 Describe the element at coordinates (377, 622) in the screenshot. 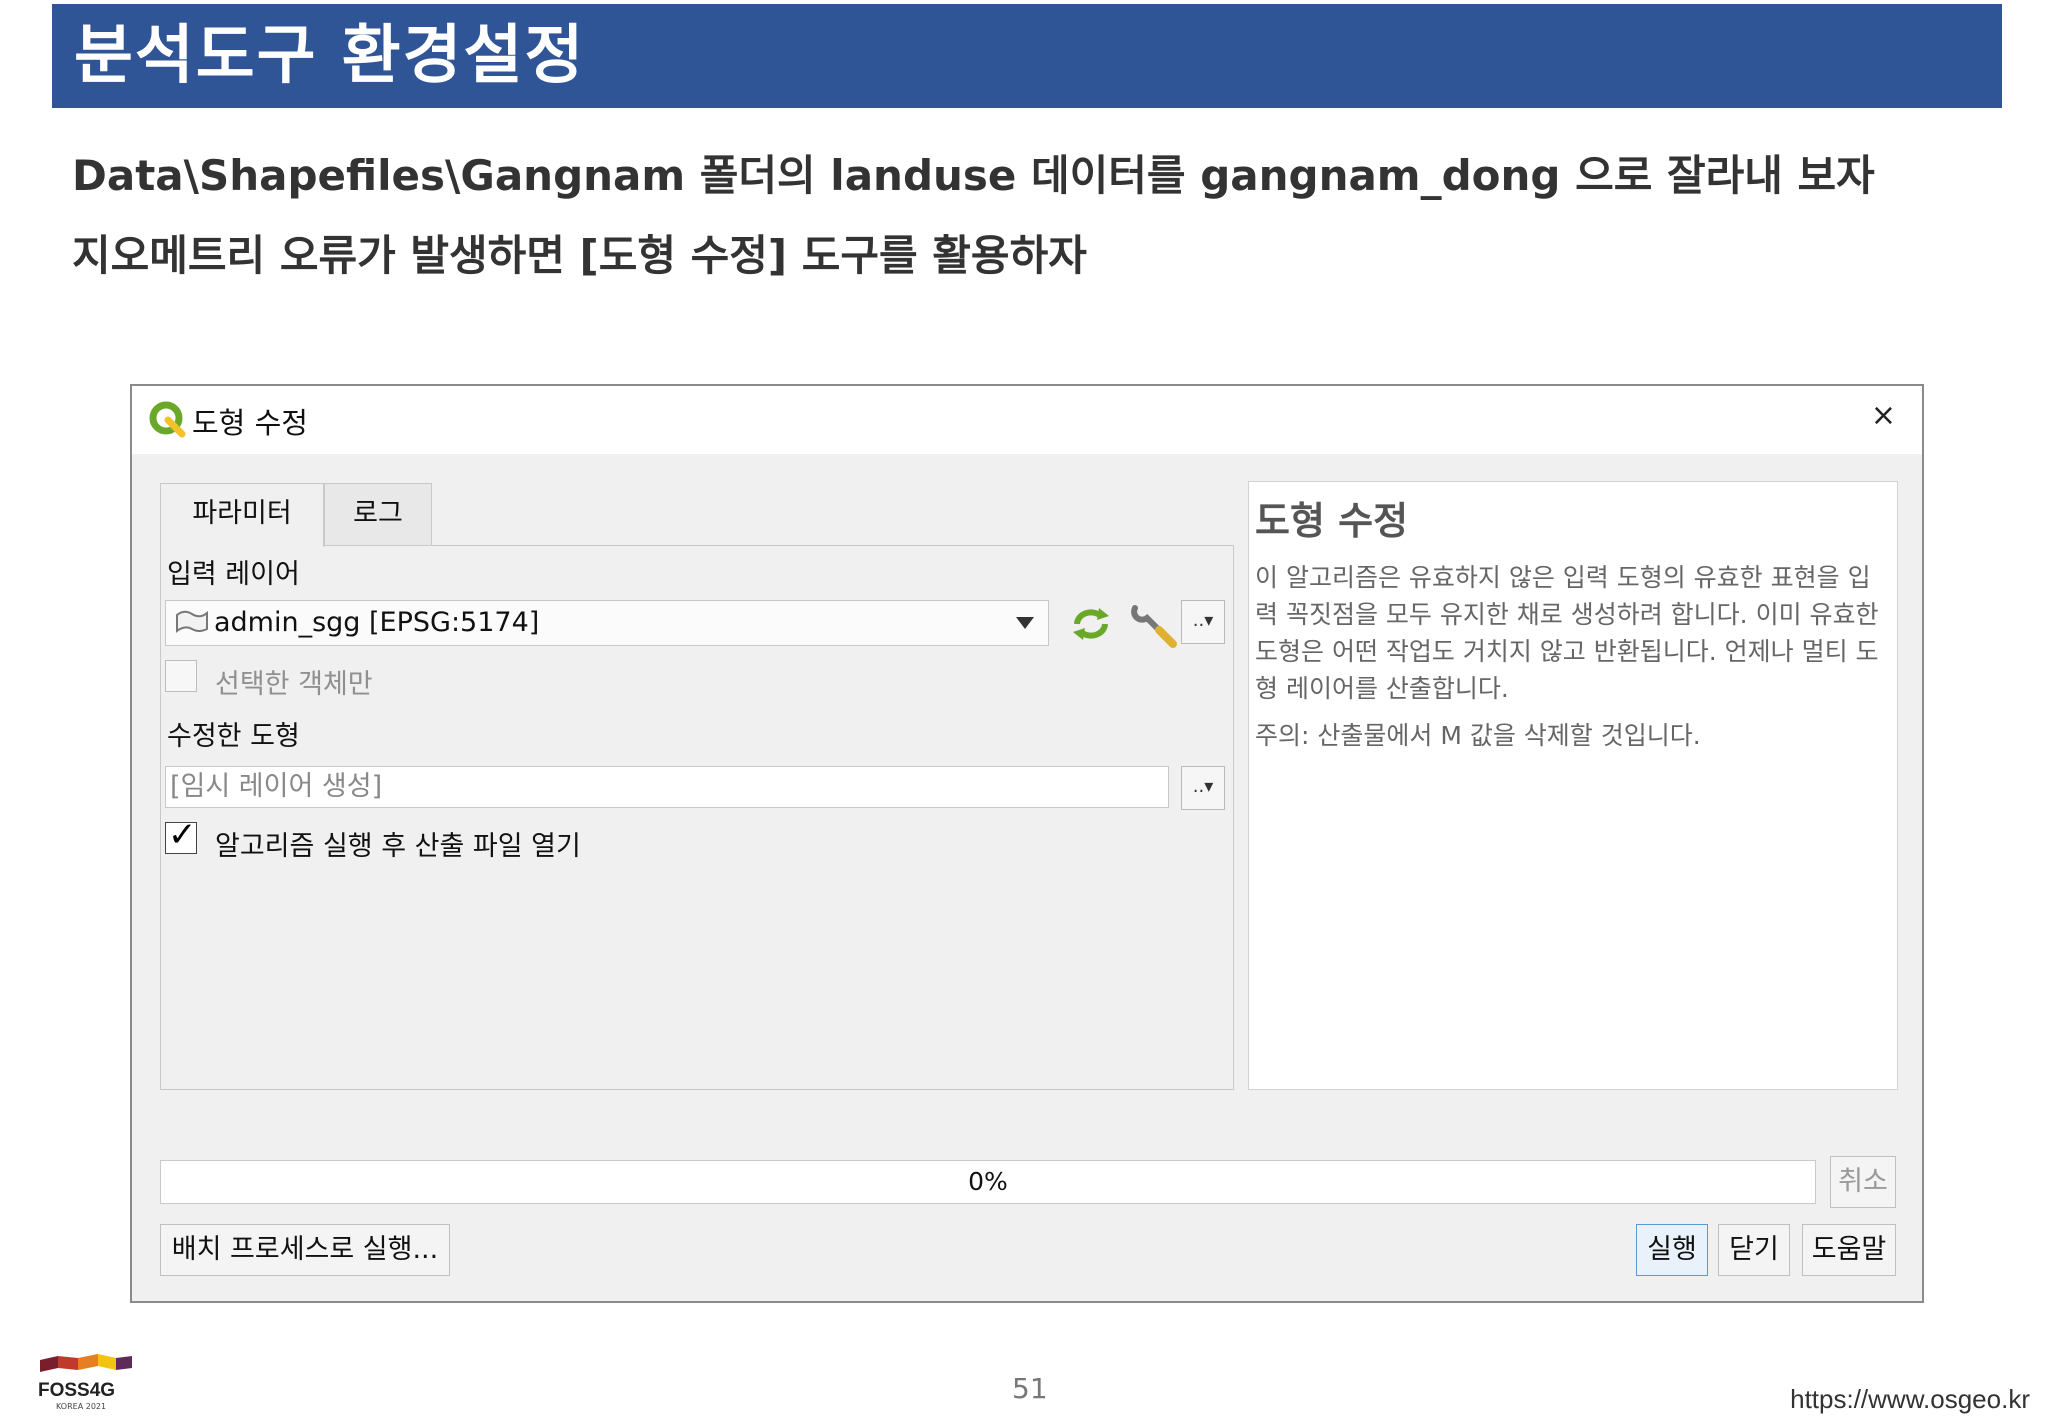

I see `input-layer-value: admin_sgg [EPSG:5174]` at that location.